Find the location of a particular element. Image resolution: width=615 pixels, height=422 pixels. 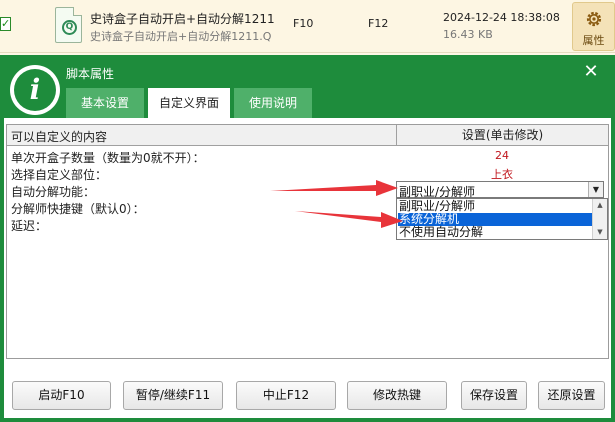

file-checkbox: ✓ is located at coordinates (5, 24).